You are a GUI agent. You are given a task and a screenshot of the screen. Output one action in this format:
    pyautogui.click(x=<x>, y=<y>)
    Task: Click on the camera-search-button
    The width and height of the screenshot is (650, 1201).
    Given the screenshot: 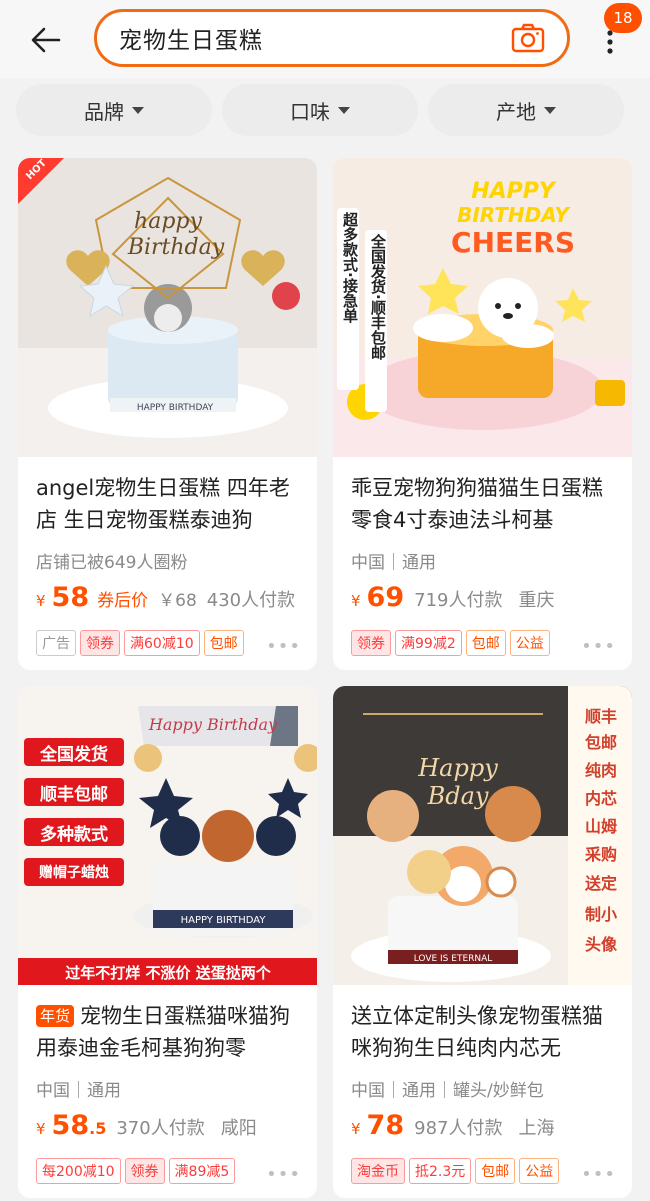 What is the action you would take?
    pyautogui.click(x=528, y=38)
    